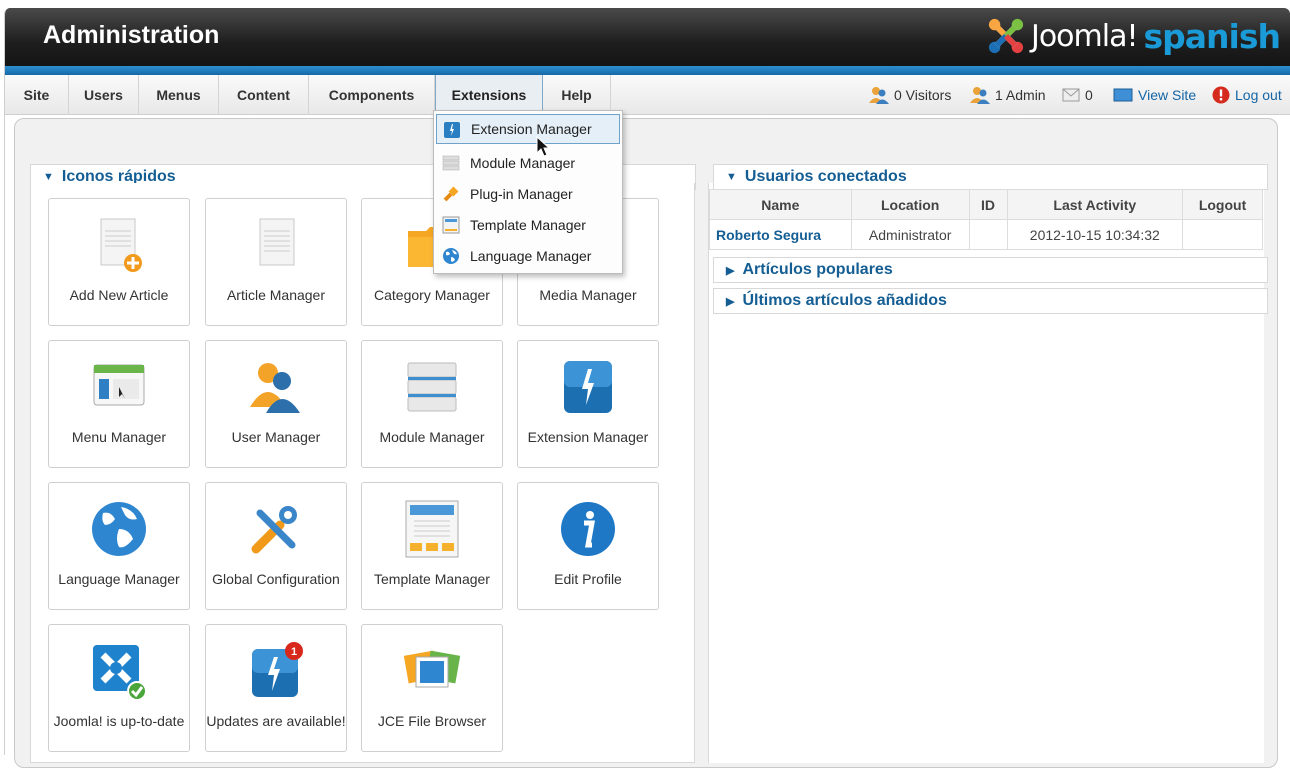 This screenshot has width=1290, height=768. I want to click on tile-joomla-up-to-date: Joomla! is up-to-date, so click(119, 688).